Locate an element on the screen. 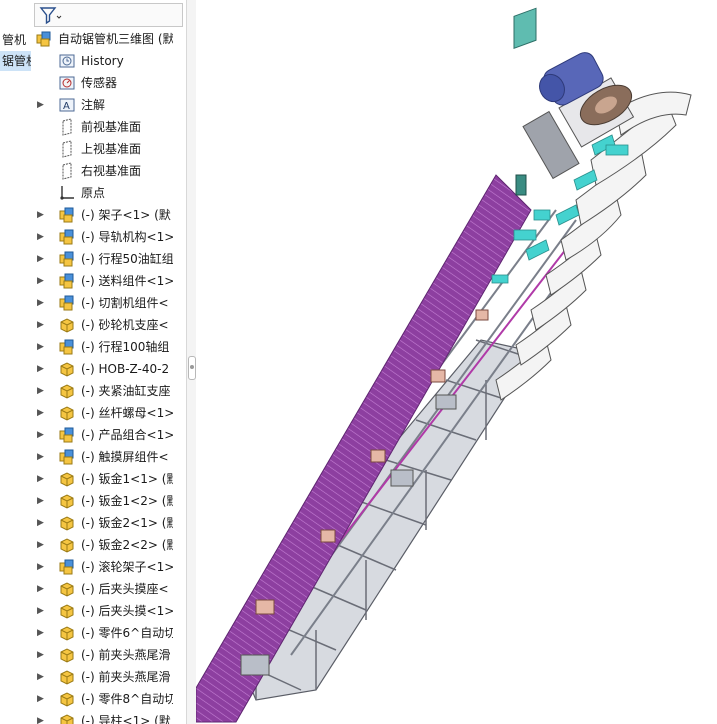  tree-item-21: ▶ (-) 钣金2<1> (默 is located at coordinates (102, 523).